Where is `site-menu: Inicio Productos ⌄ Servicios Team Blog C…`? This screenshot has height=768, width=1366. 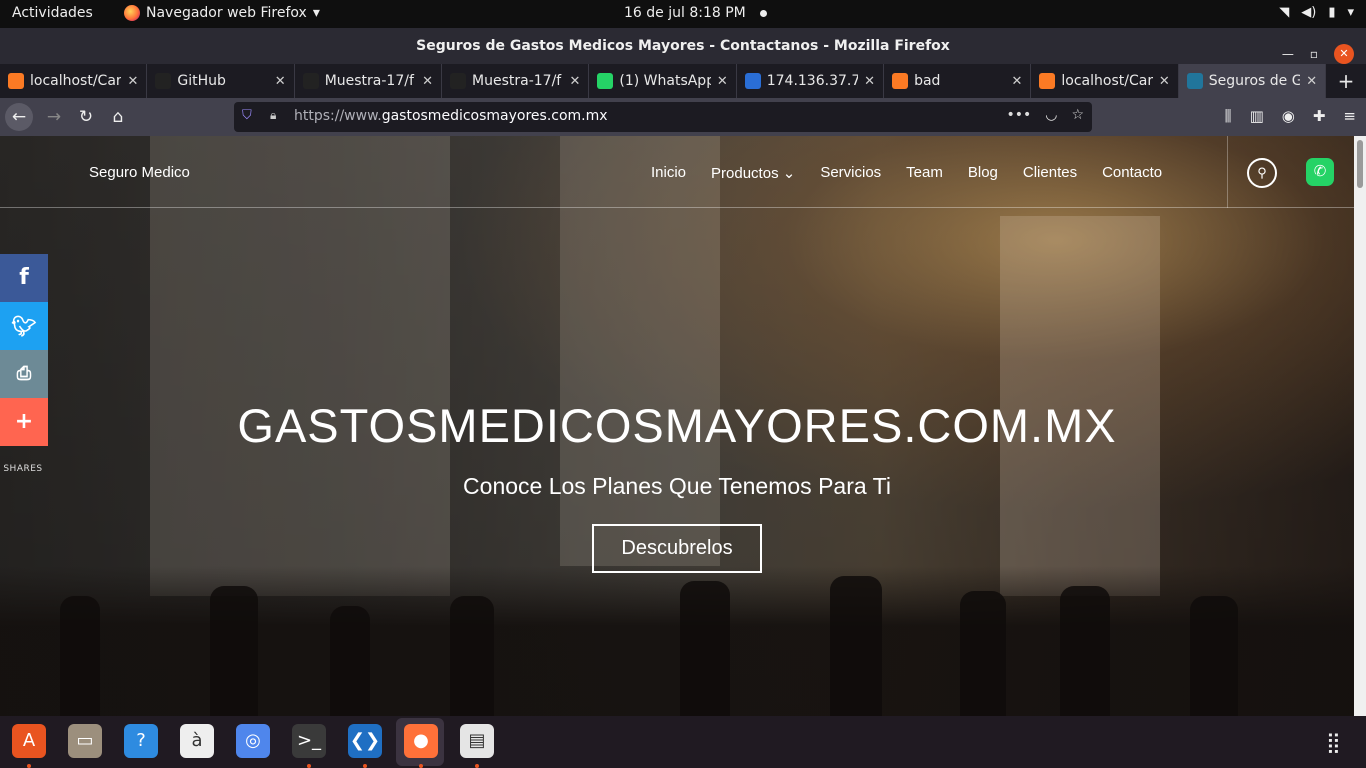
site-menu: Inicio Productos ⌄ Servicios Team Blog C… is located at coordinates (919, 173).